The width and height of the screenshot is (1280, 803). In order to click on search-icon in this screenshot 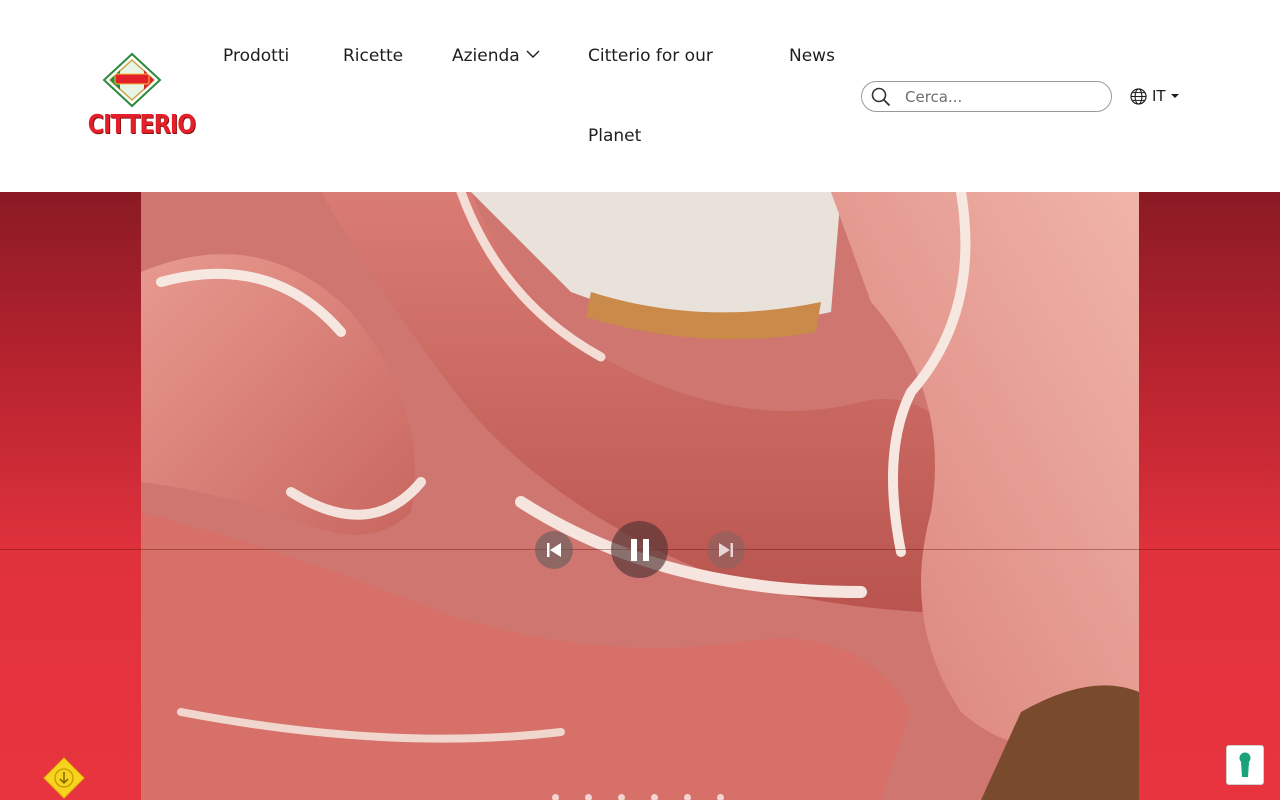, I will do `click(881, 97)`.